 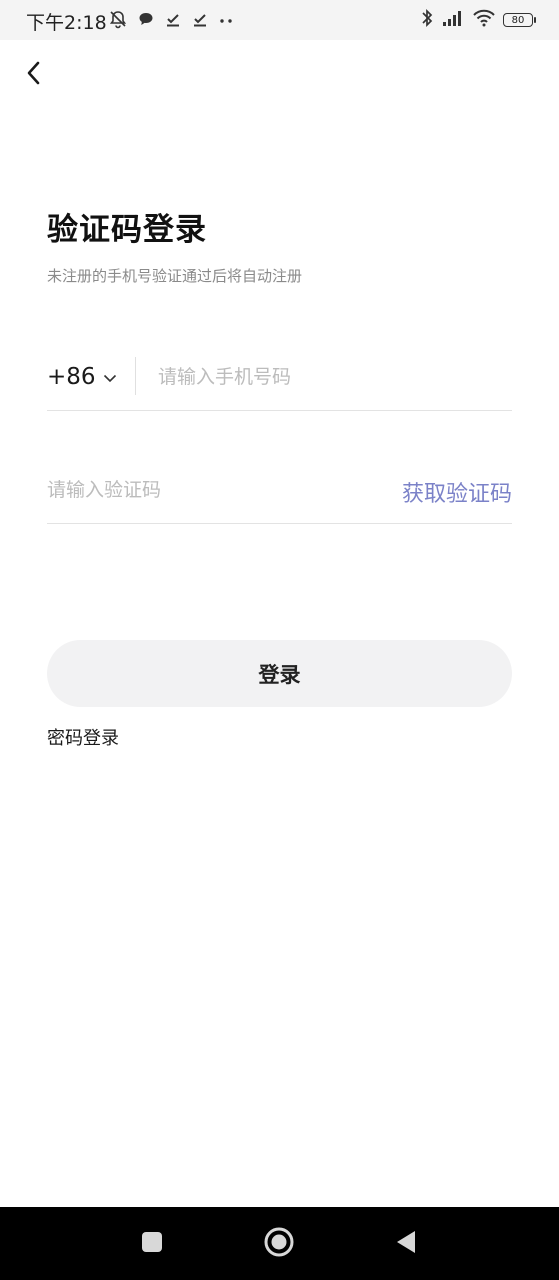 I want to click on more-dots-icon, so click(x=226, y=21).